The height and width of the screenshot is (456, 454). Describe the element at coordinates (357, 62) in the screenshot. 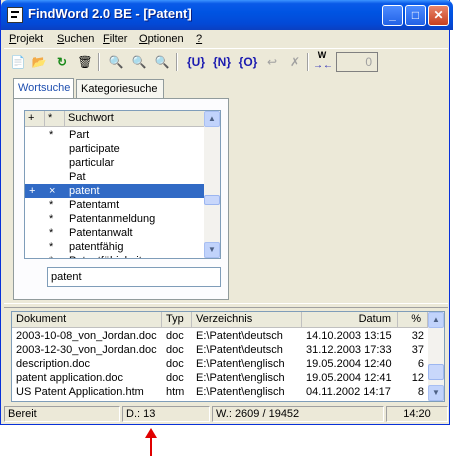

I see `counter-field: 0` at that location.